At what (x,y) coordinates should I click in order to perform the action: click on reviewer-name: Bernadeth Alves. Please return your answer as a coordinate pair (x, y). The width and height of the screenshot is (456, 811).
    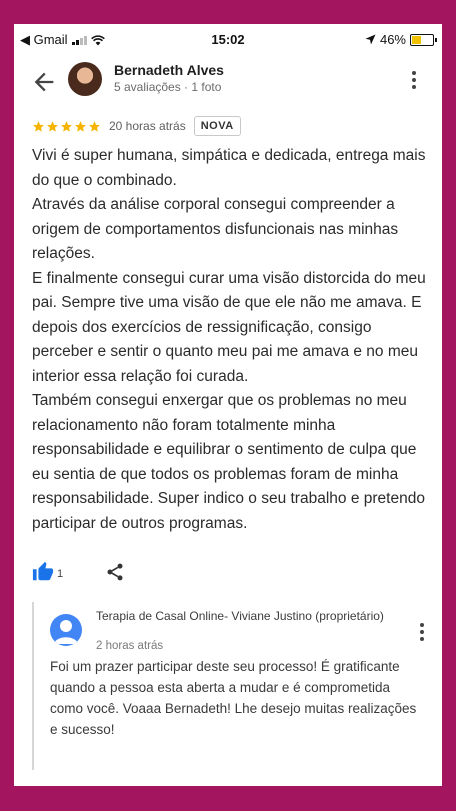
    Looking at the image, I should click on (169, 70).